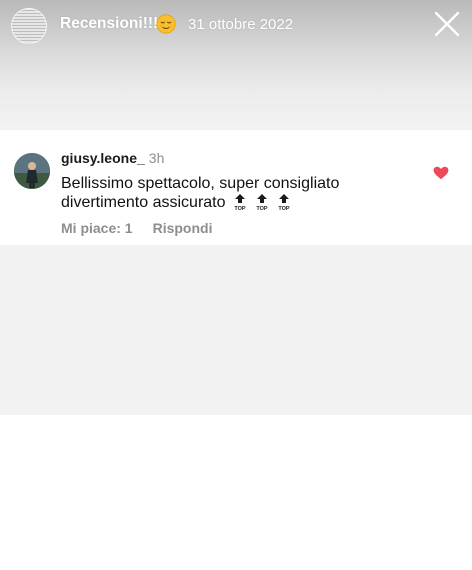 This screenshot has width=472, height=570. Describe the element at coordinates (109, 23) in the screenshot. I see `story-title: Recensioni!!!` at that location.